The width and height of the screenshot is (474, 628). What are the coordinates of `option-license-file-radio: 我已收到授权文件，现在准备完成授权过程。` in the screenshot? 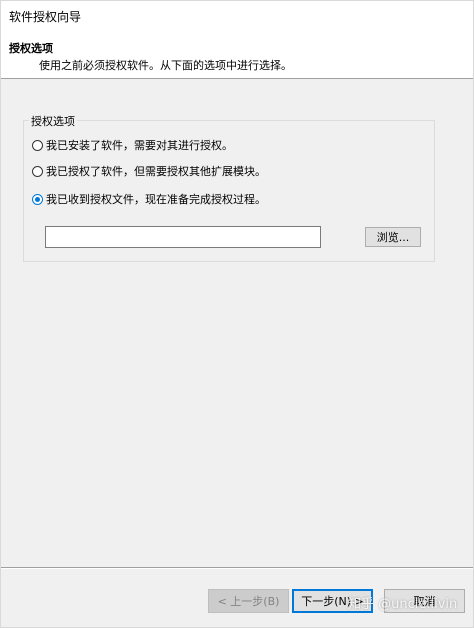 It's located at (149, 199).